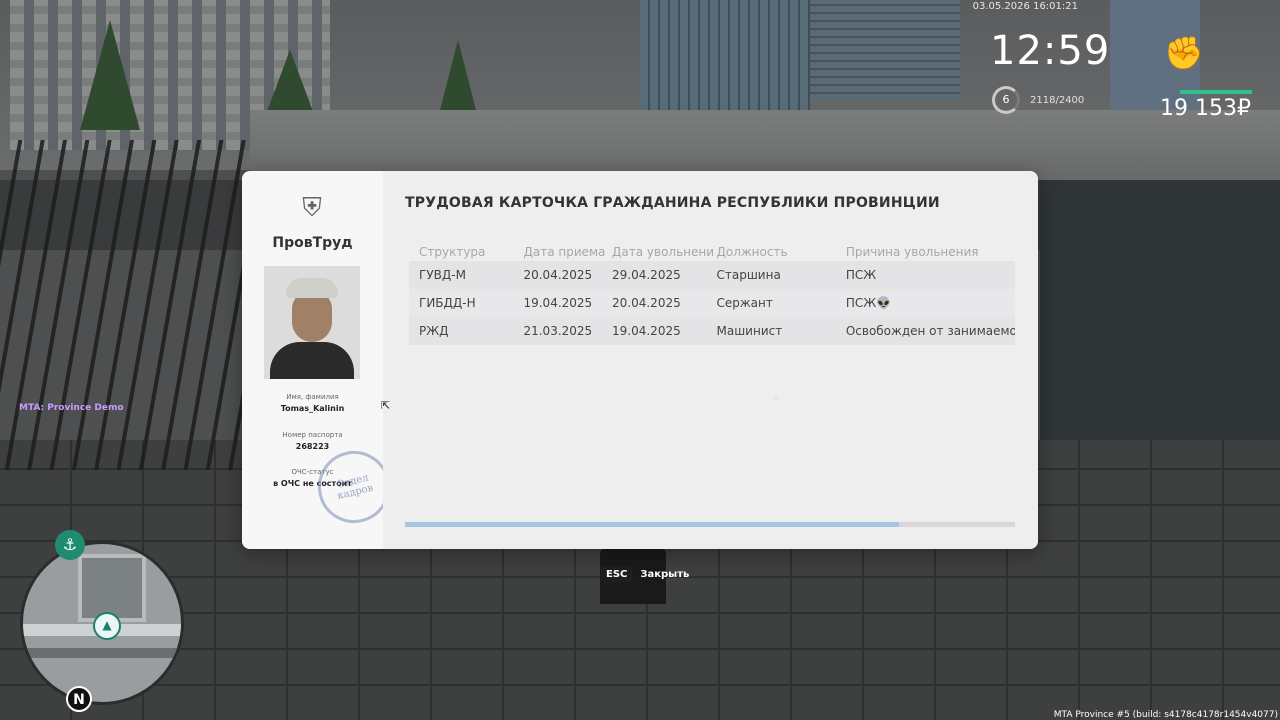 The image size is (1280, 720). Describe the element at coordinates (558, 303) in the screenshot. I see `cell-hire-date: 19.04.2025` at that location.